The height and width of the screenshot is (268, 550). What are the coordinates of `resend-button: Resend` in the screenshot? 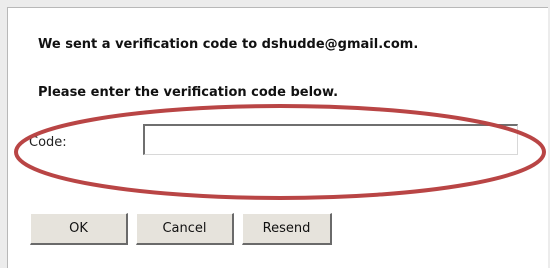 It's located at (287, 229).